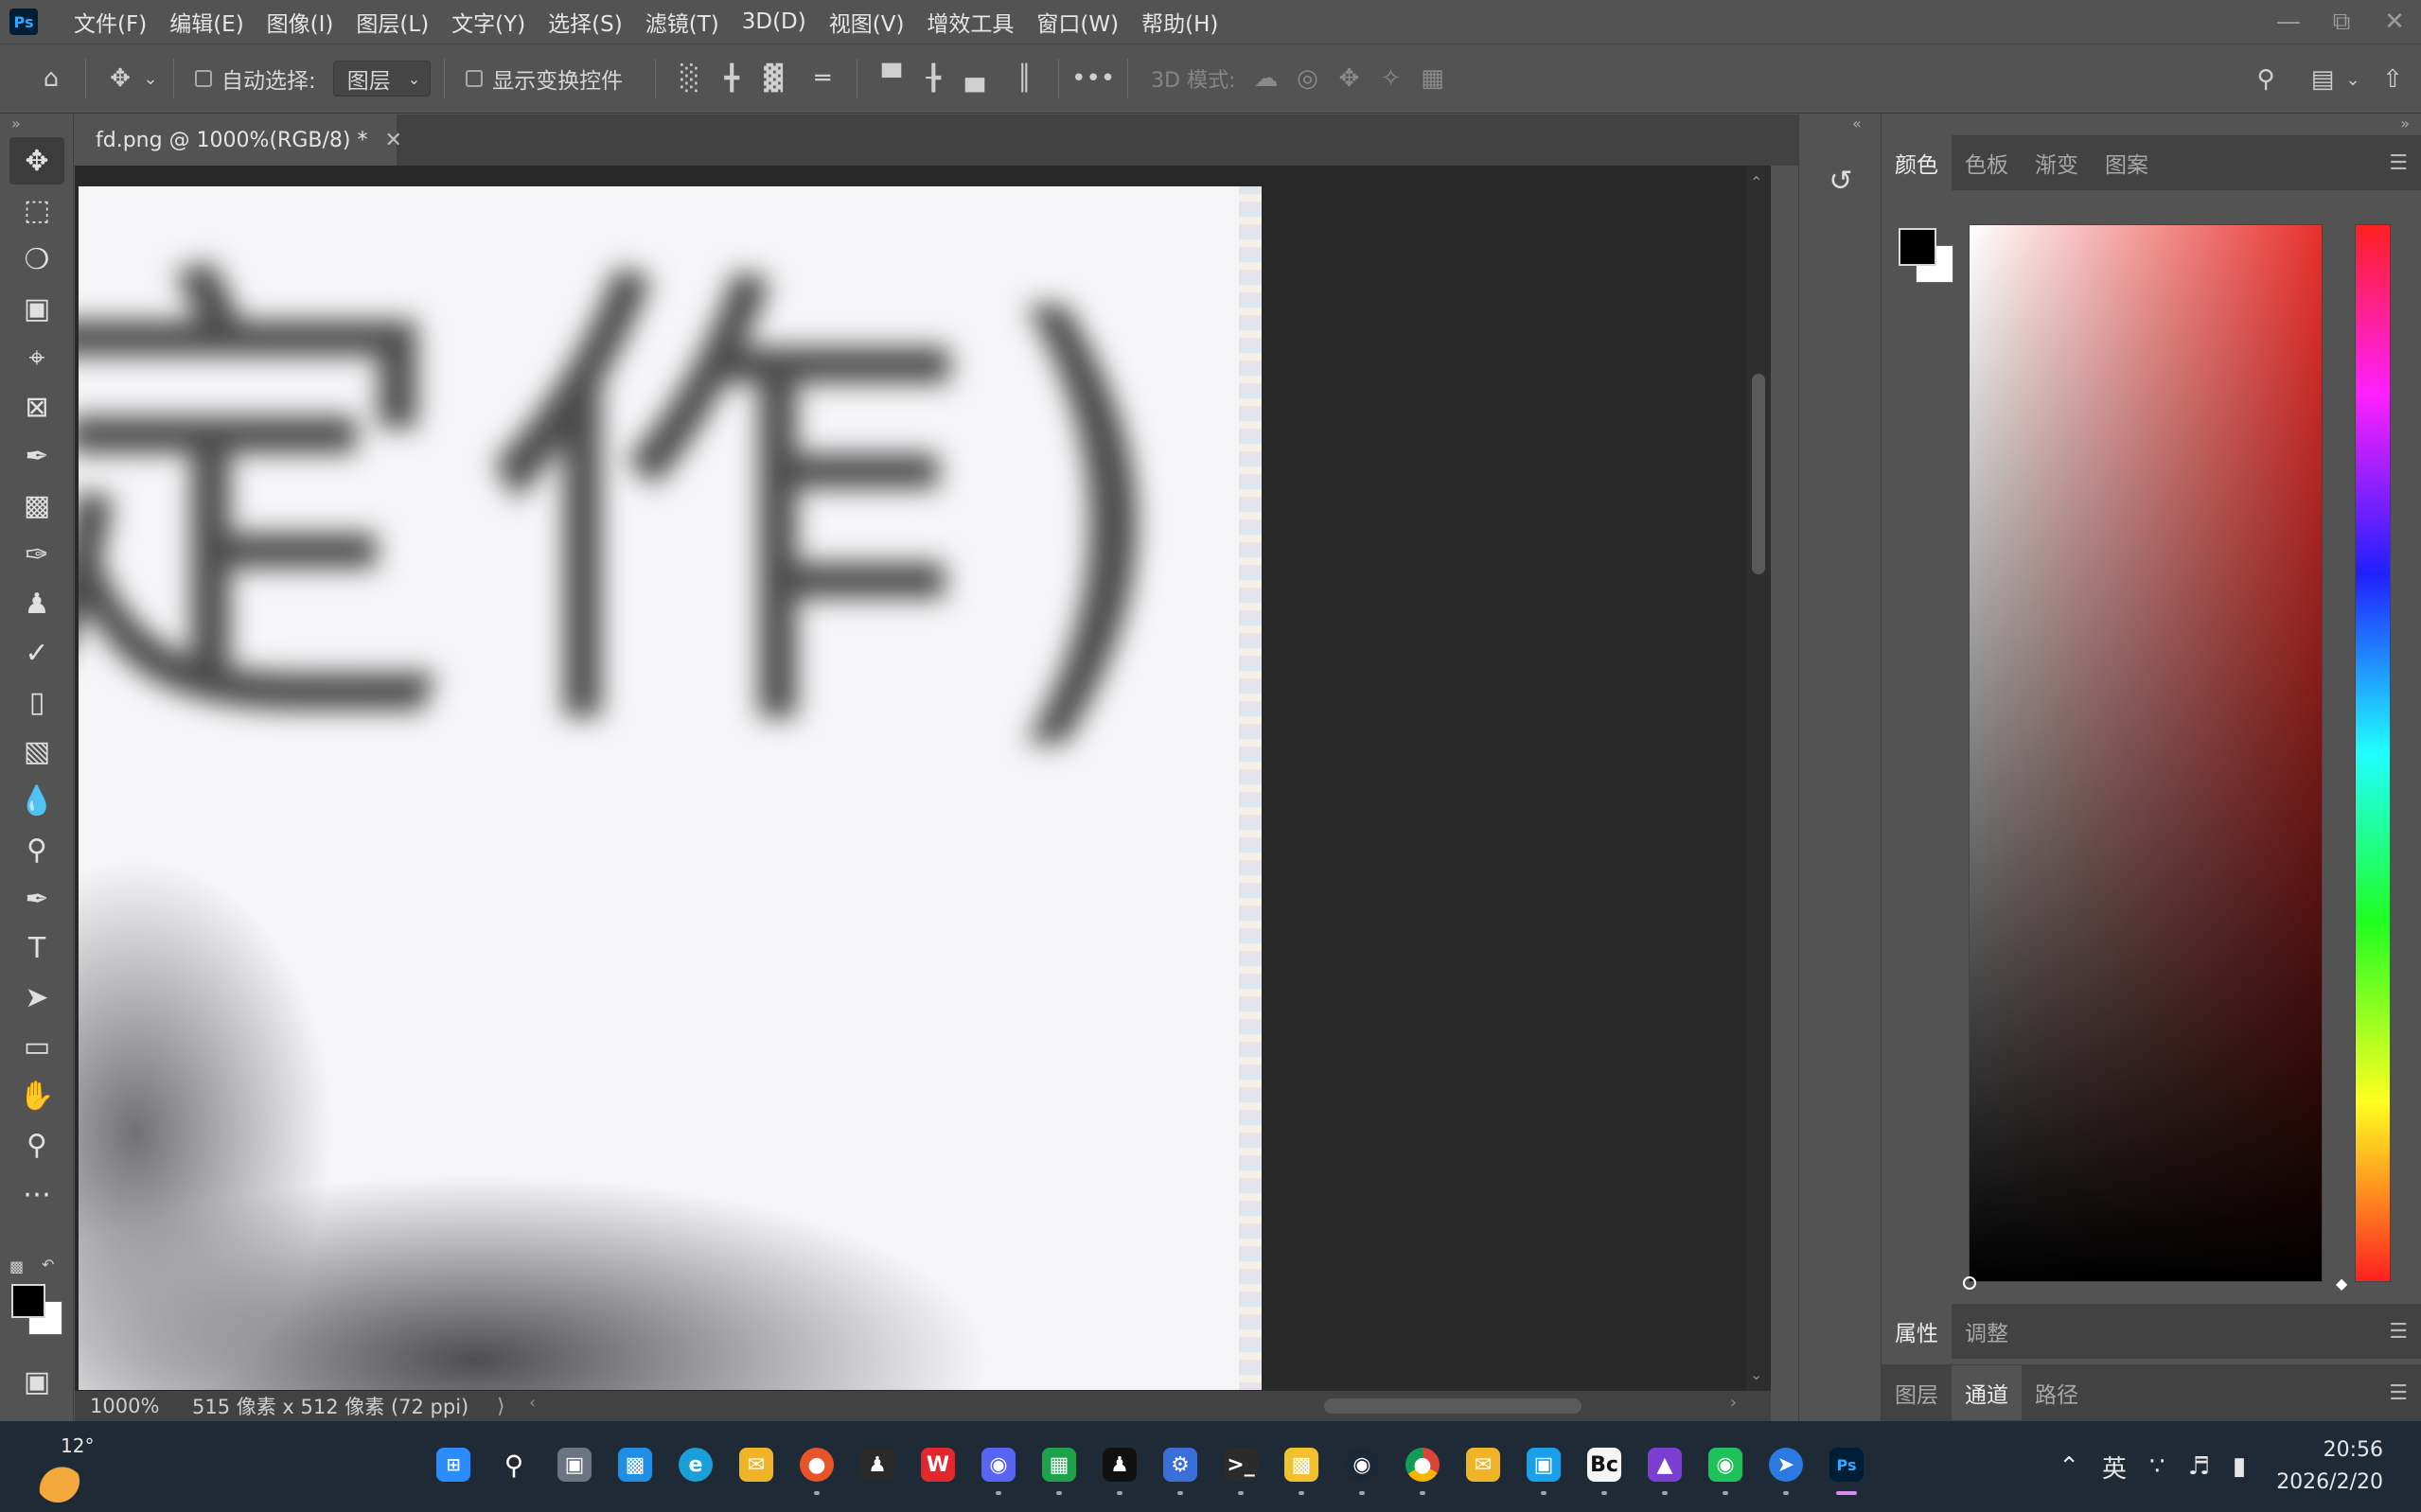 This screenshot has width=2421, height=1512. I want to click on eyedropper-tool-icon: ✒, so click(37, 456).